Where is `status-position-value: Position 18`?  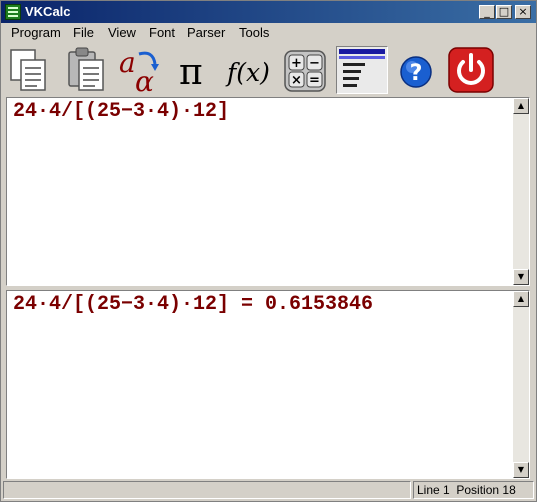 status-position-value: Position 18 is located at coordinates (486, 490).